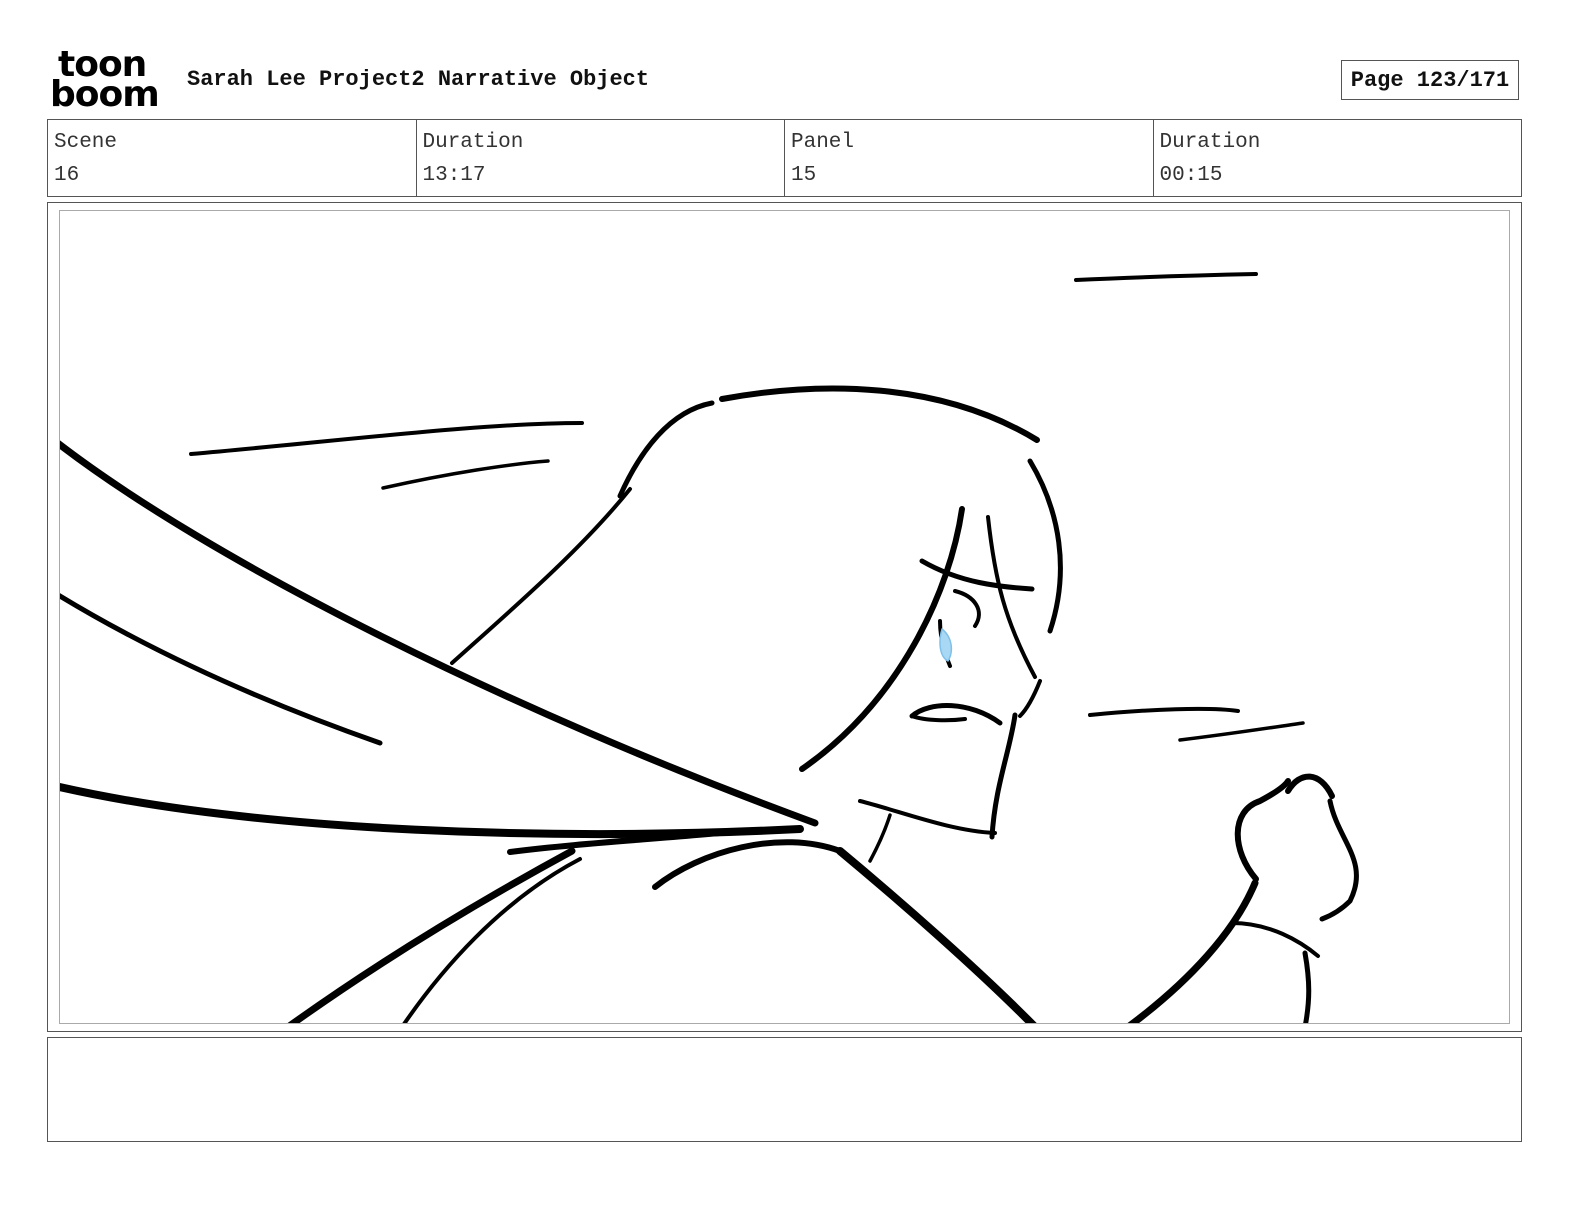 The height and width of the screenshot is (1224, 1584). What do you see at coordinates (418, 79) in the screenshot?
I see `project-title: Sarah Lee Project2 Narrative Object` at bounding box center [418, 79].